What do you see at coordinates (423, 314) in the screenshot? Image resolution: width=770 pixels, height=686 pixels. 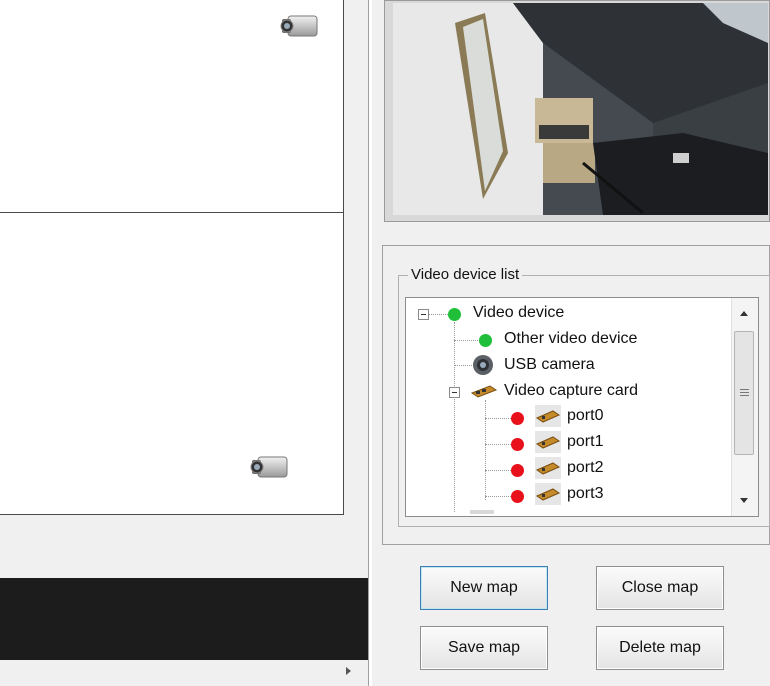 I see `collapse-video-device-icon` at bounding box center [423, 314].